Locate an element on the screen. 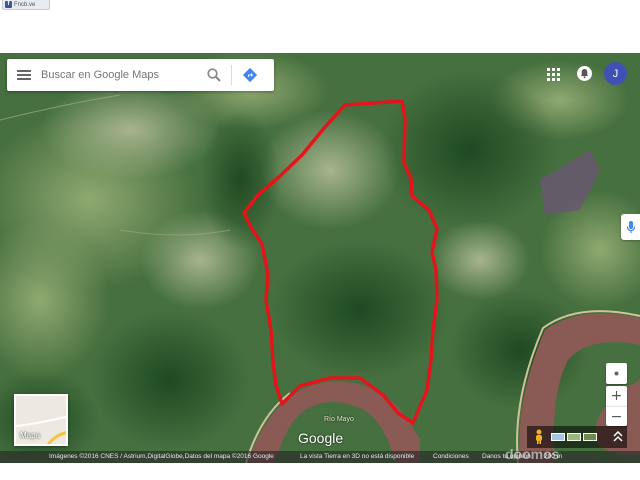 This screenshot has height=480, width=640. zoom-out-button: − is located at coordinates (616, 416).